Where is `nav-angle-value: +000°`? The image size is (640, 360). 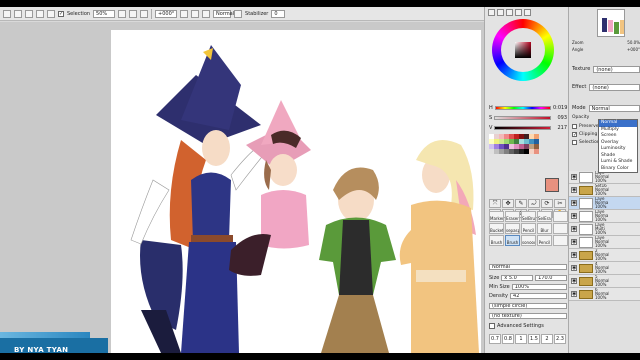
nav-angle-value: +000° is located at coordinates (633, 50).